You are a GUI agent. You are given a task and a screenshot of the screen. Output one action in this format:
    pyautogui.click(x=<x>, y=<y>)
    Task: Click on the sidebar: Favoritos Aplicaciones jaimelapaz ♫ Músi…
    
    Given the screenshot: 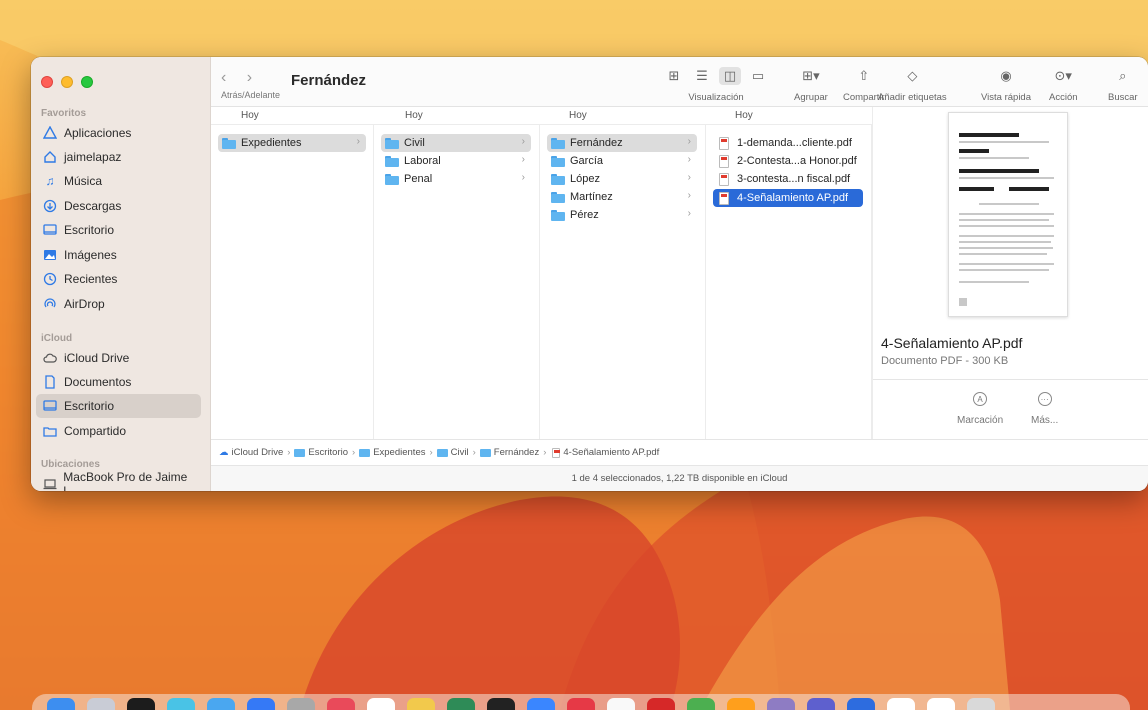 What is the action you would take?
    pyautogui.click(x=121, y=274)
    